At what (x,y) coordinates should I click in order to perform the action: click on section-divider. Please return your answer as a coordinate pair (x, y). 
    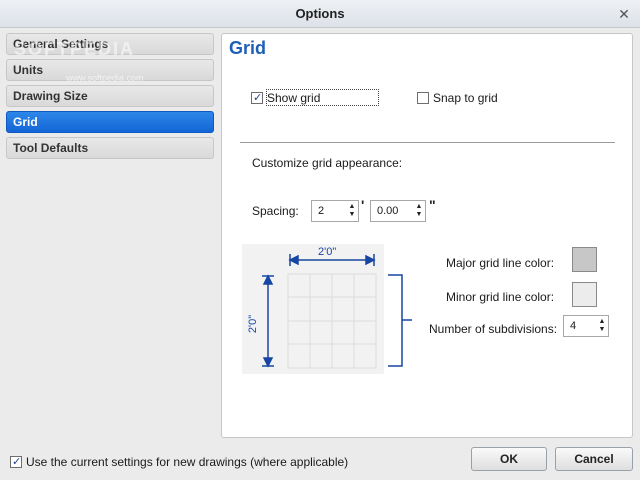
    Looking at the image, I should click on (427, 142).